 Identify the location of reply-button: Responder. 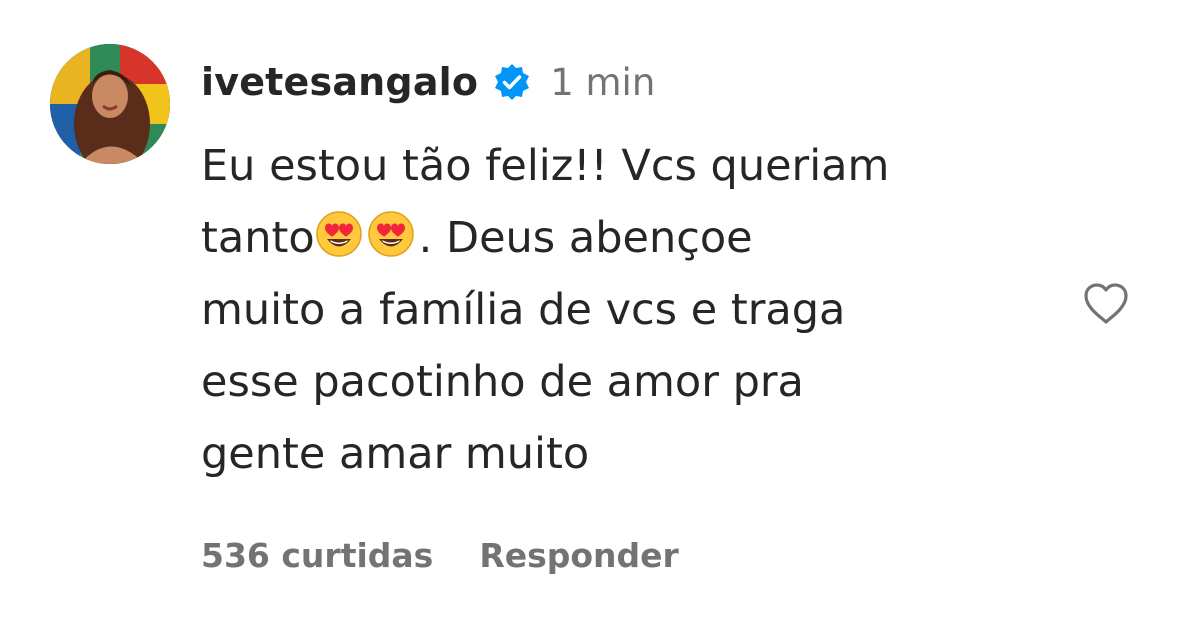
(579, 555).